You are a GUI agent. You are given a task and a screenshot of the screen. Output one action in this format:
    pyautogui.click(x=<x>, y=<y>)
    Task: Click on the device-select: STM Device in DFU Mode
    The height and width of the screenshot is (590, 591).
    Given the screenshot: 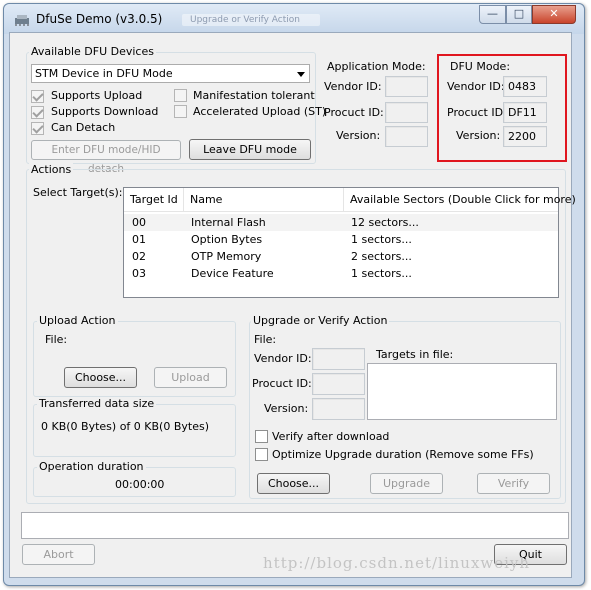 What is the action you would take?
    pyautogui.click(x=170, y=73)
    